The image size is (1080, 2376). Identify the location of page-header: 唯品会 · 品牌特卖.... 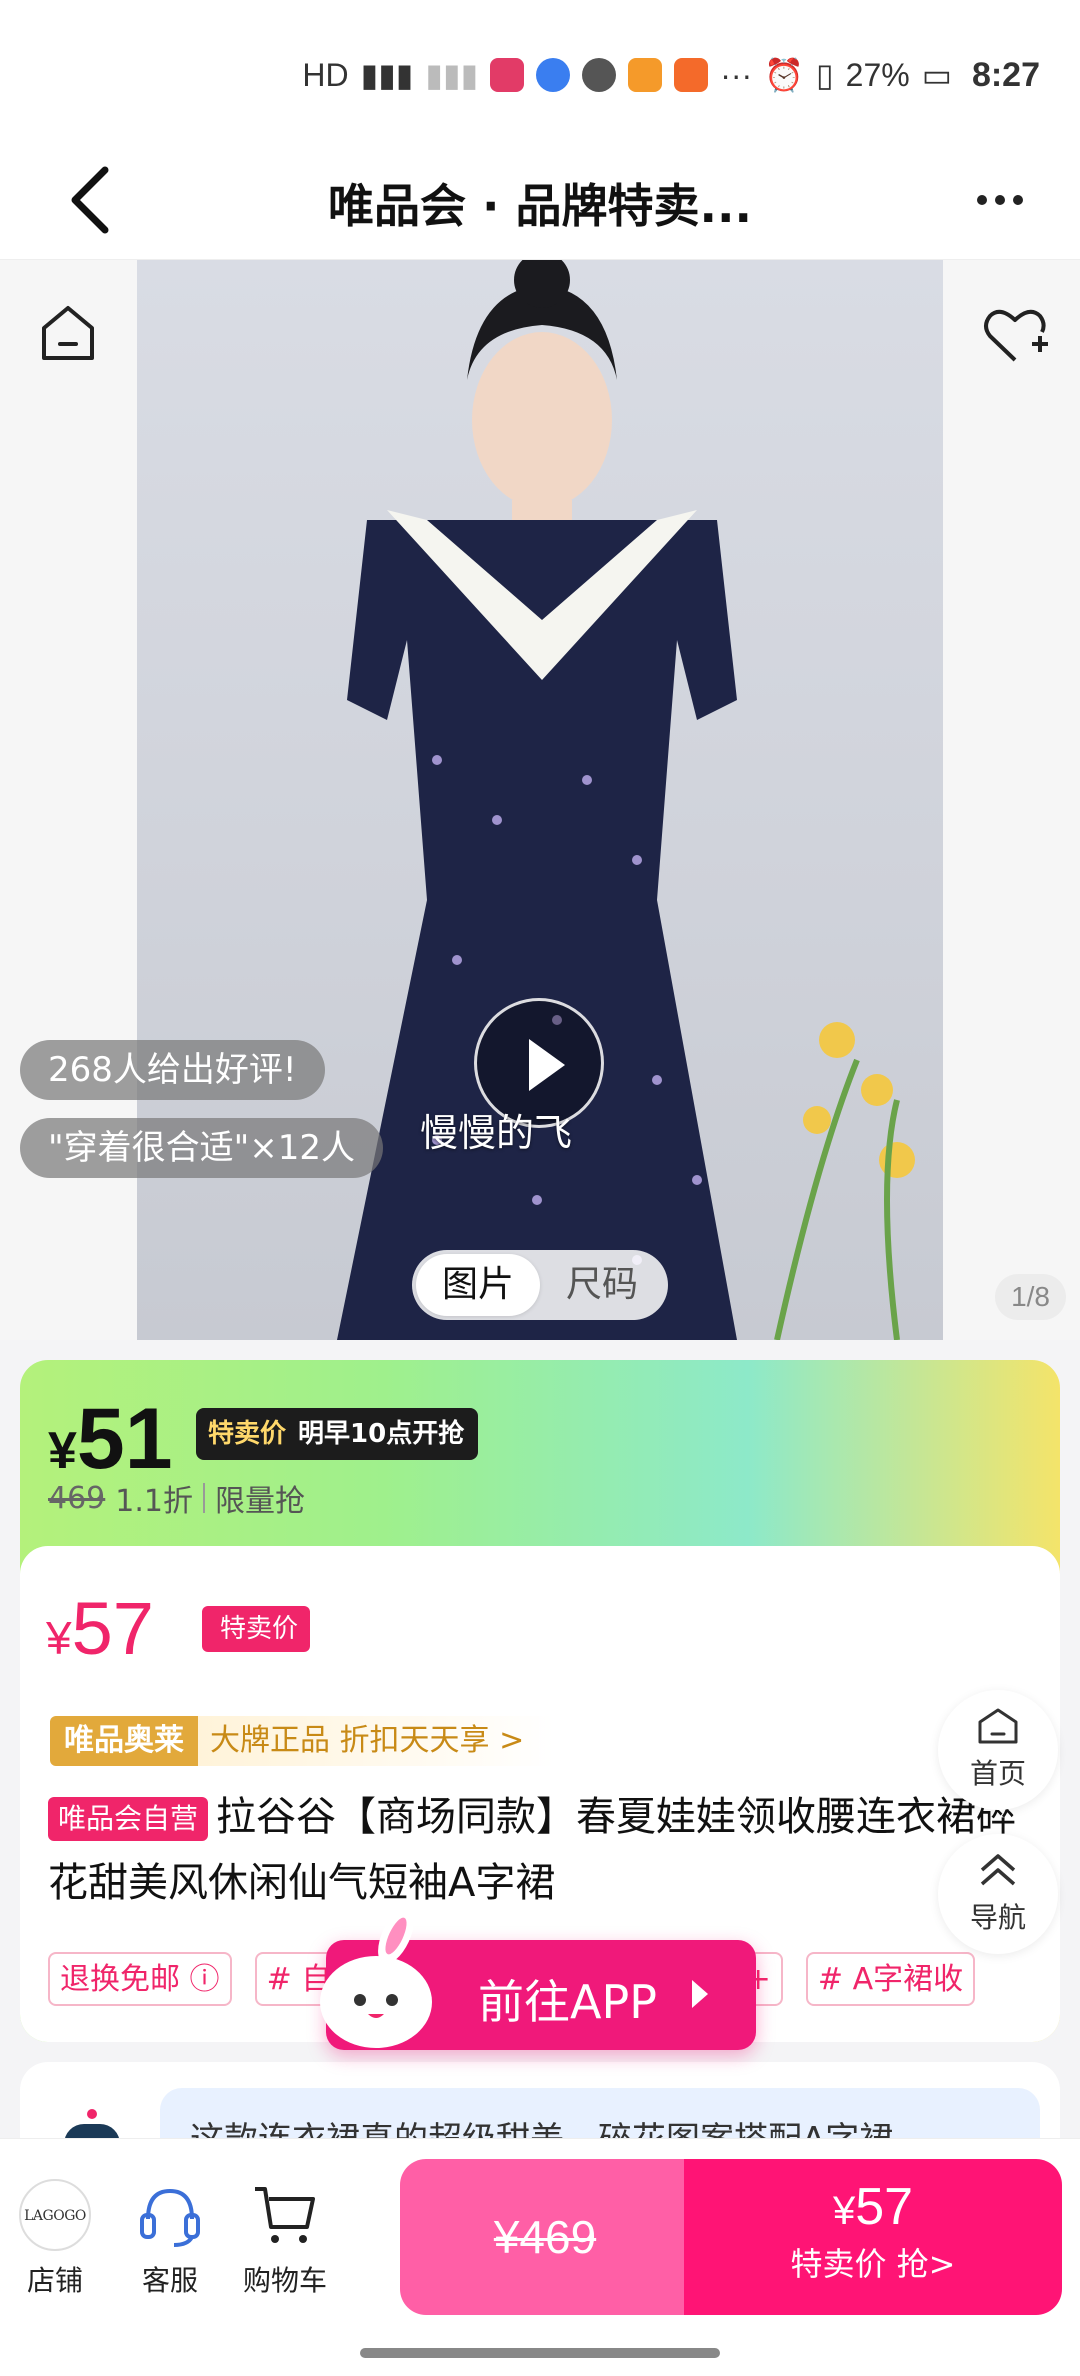
(540, 200).